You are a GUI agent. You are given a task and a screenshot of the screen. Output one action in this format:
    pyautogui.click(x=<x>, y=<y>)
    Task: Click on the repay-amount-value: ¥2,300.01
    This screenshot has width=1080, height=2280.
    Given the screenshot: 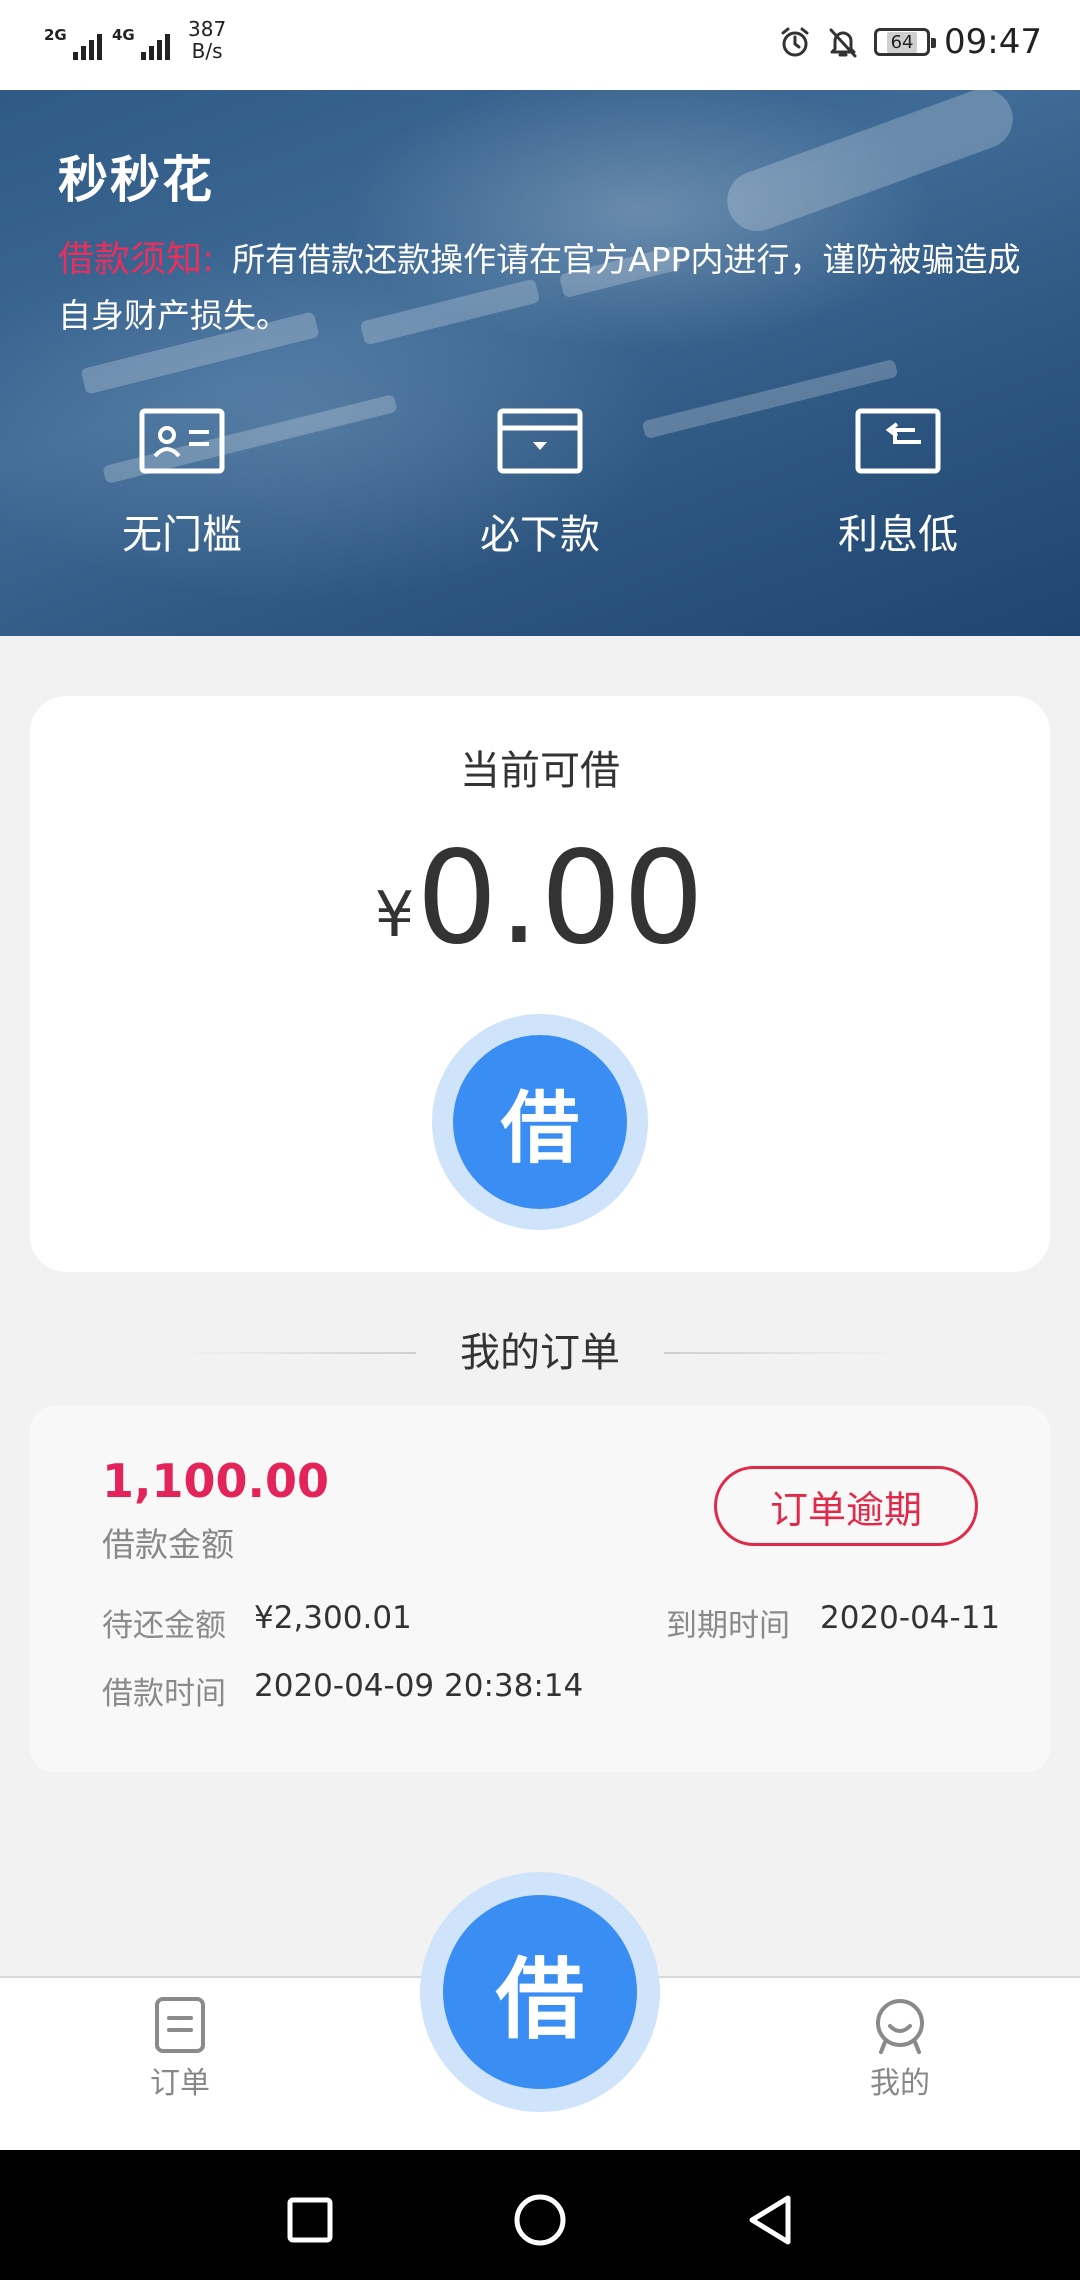 What is the action you would take?
    pyautogui.click(x=333, y=1618)
    